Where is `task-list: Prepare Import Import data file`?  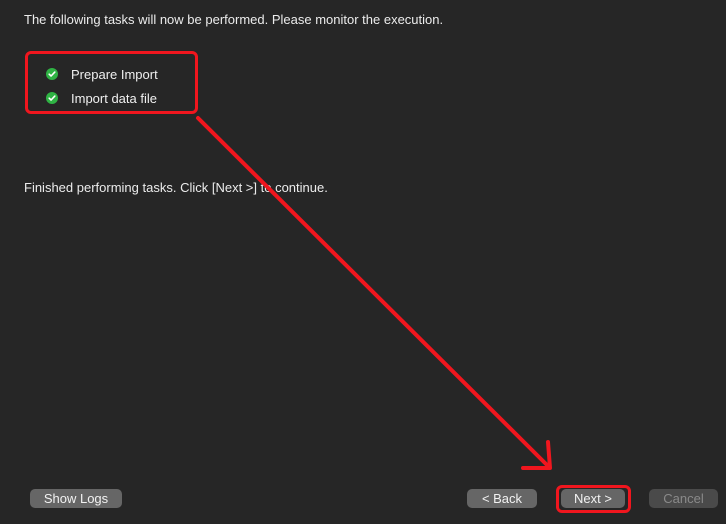 task-list: Prepare Import Import data file is located at coordinates (102, 86).